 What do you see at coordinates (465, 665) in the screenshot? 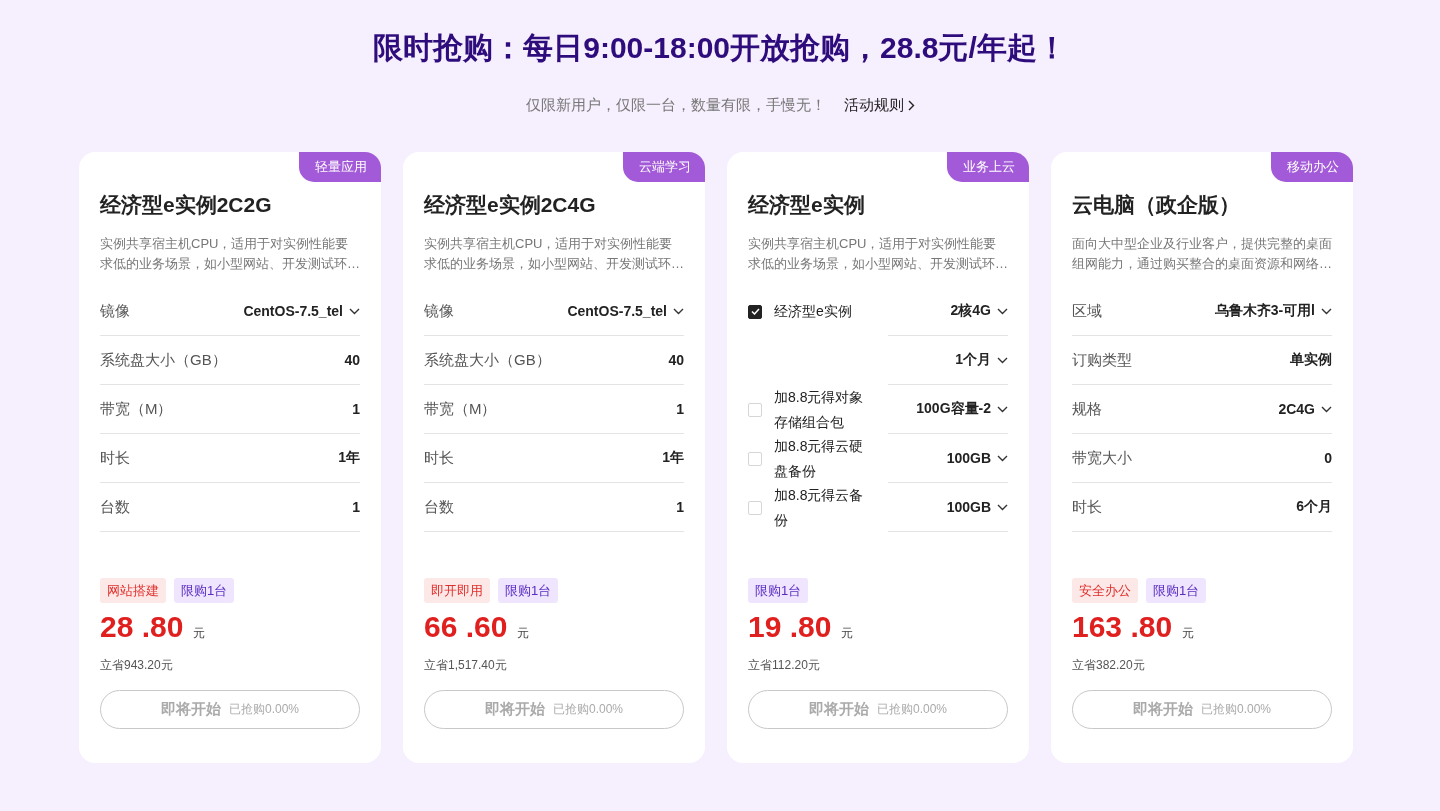
I see `savings-text: 立省1,517.40元` at bounding box center [465, 665].